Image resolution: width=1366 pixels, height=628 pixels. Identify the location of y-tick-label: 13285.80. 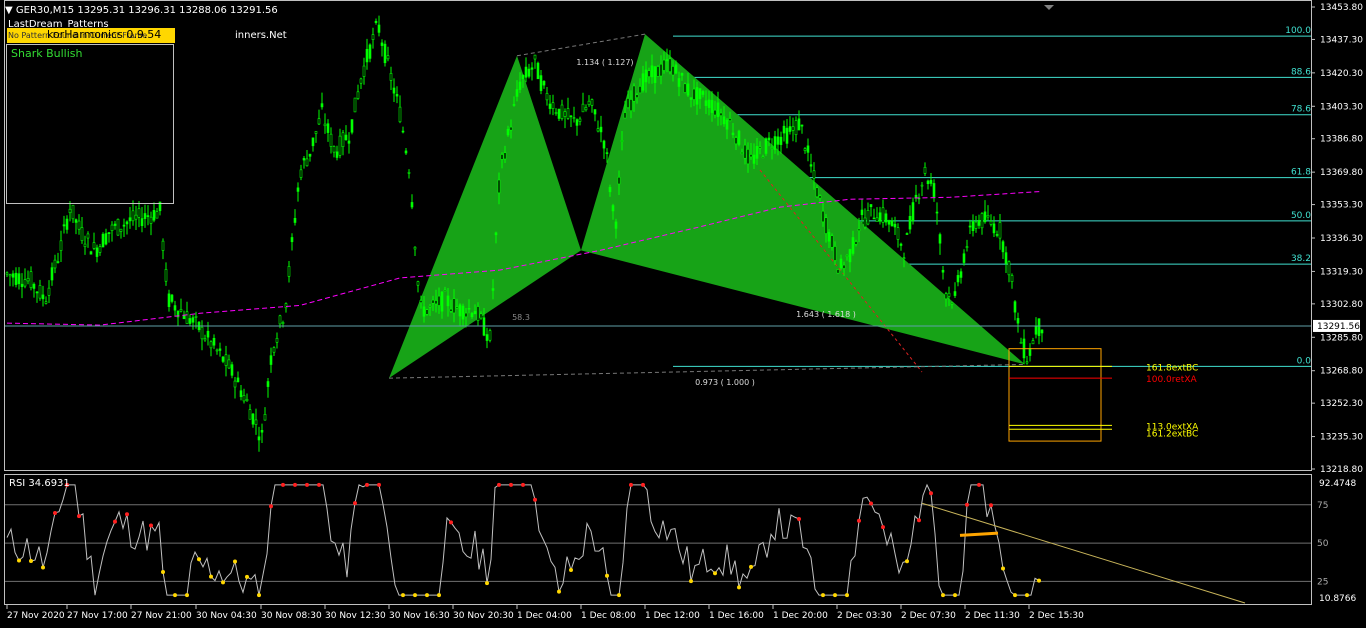
(1341, 338).